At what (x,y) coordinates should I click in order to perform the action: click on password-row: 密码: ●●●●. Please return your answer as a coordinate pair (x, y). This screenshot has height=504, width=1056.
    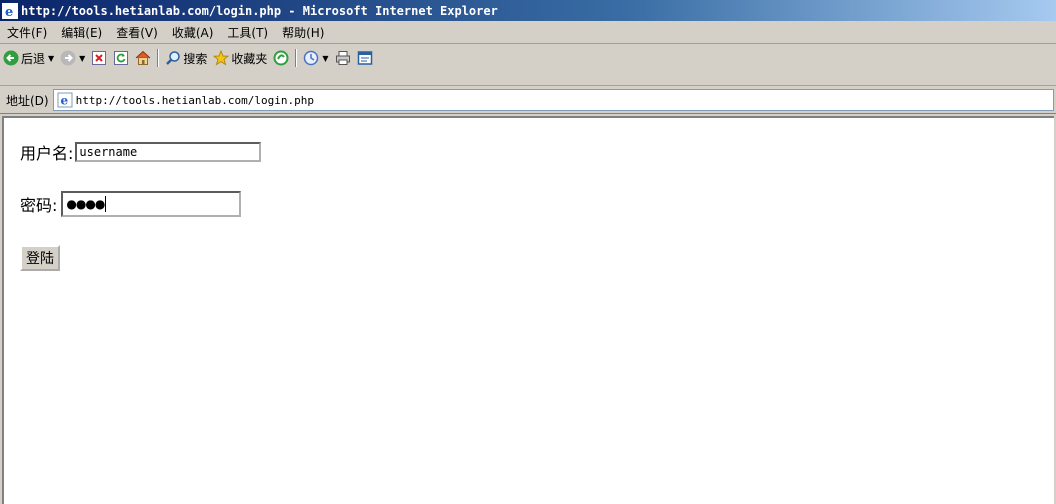
    Looking at the image, I should click on (131, 204).